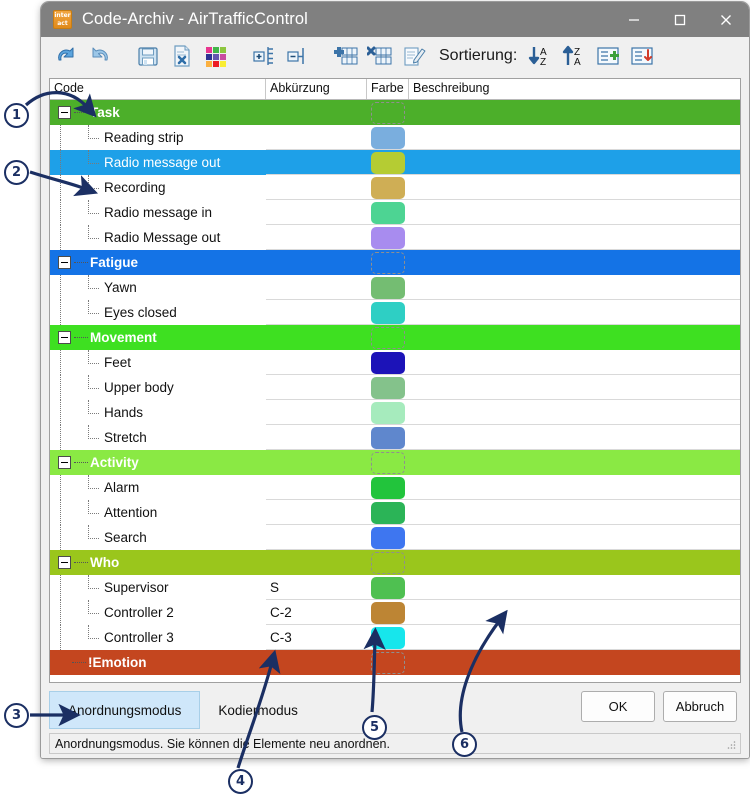 Image resolution: width=750 pixels, height=794 pixels. I want to click on delete-row-icon, so click(380, 56).